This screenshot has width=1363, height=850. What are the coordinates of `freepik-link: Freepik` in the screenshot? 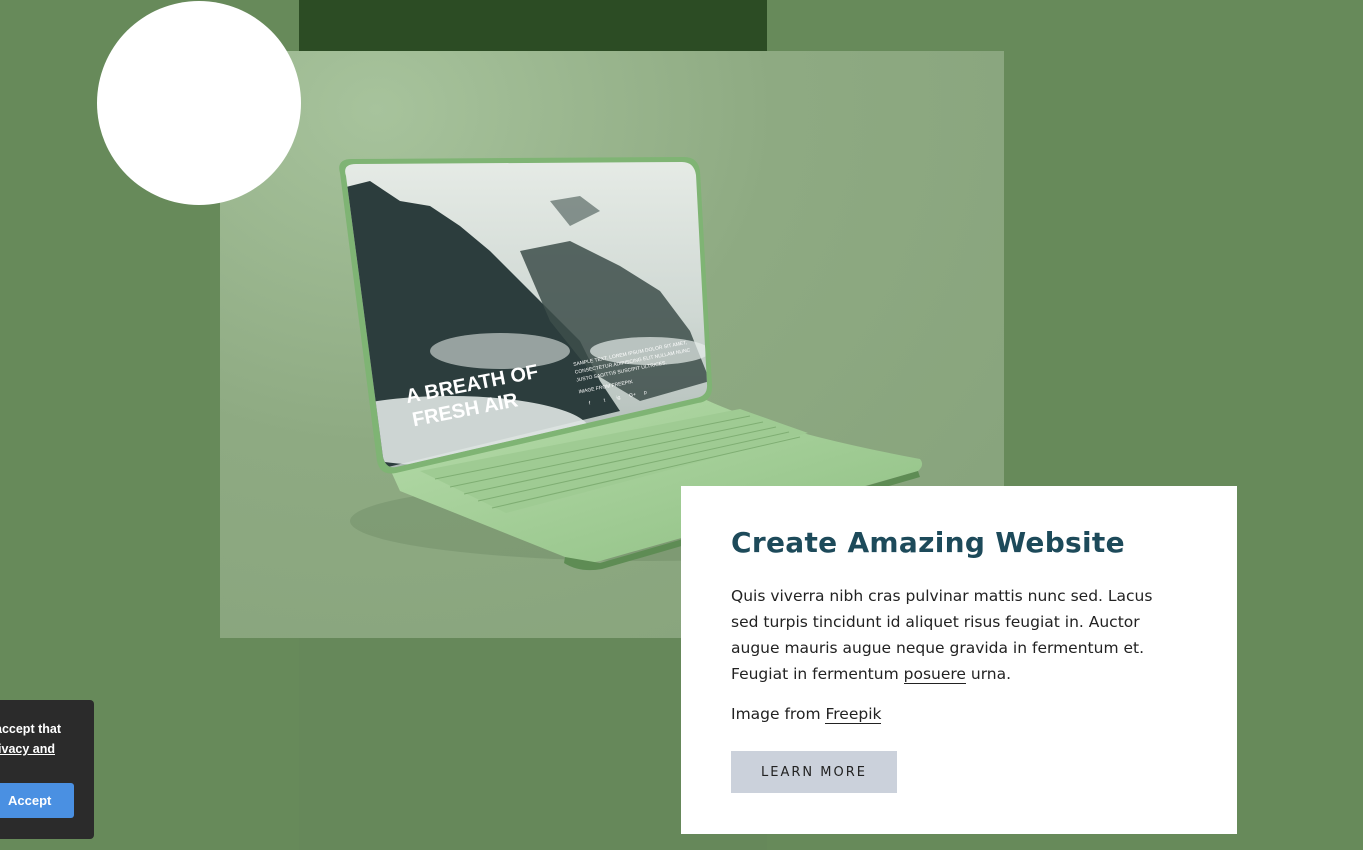 It's located at (853, 714).